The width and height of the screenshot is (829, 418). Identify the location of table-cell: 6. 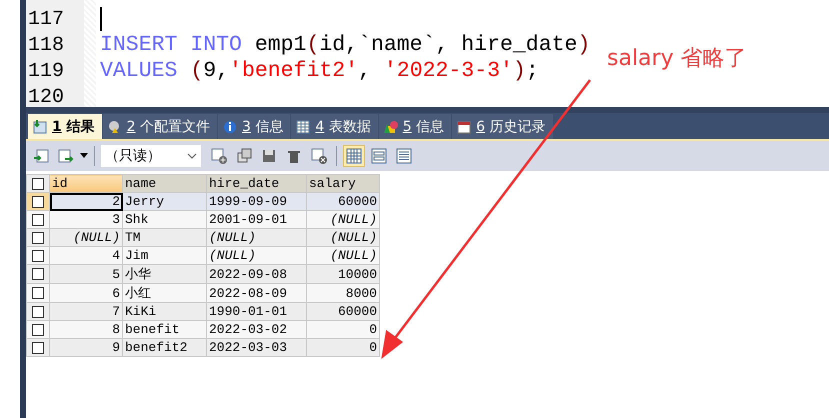
(86, 293).